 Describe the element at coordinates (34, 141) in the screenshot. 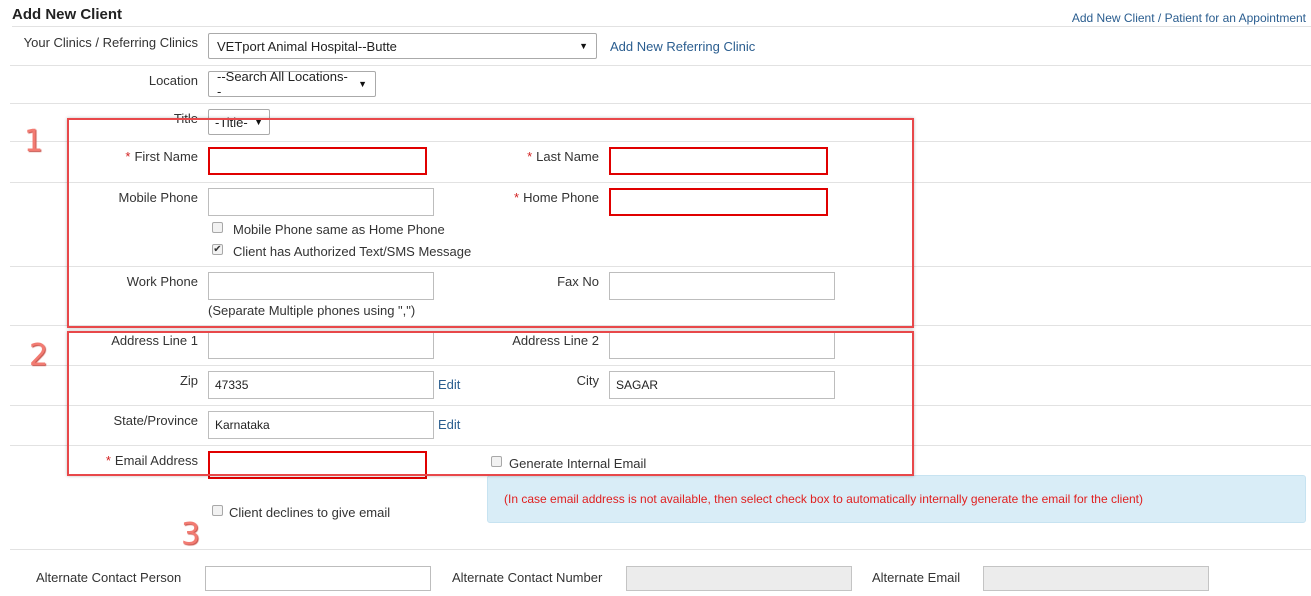

I see `annotation-number-1: 1` at that location.